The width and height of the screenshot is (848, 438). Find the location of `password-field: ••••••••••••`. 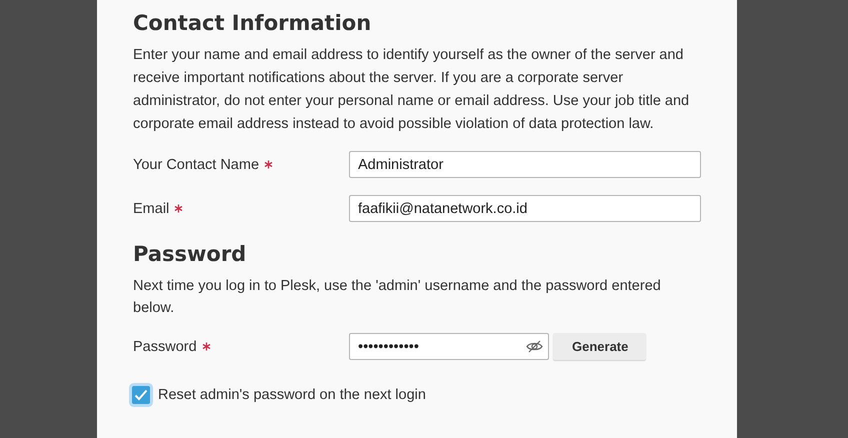

password-field: •••••••••••• is located at coordinates (449, 346).